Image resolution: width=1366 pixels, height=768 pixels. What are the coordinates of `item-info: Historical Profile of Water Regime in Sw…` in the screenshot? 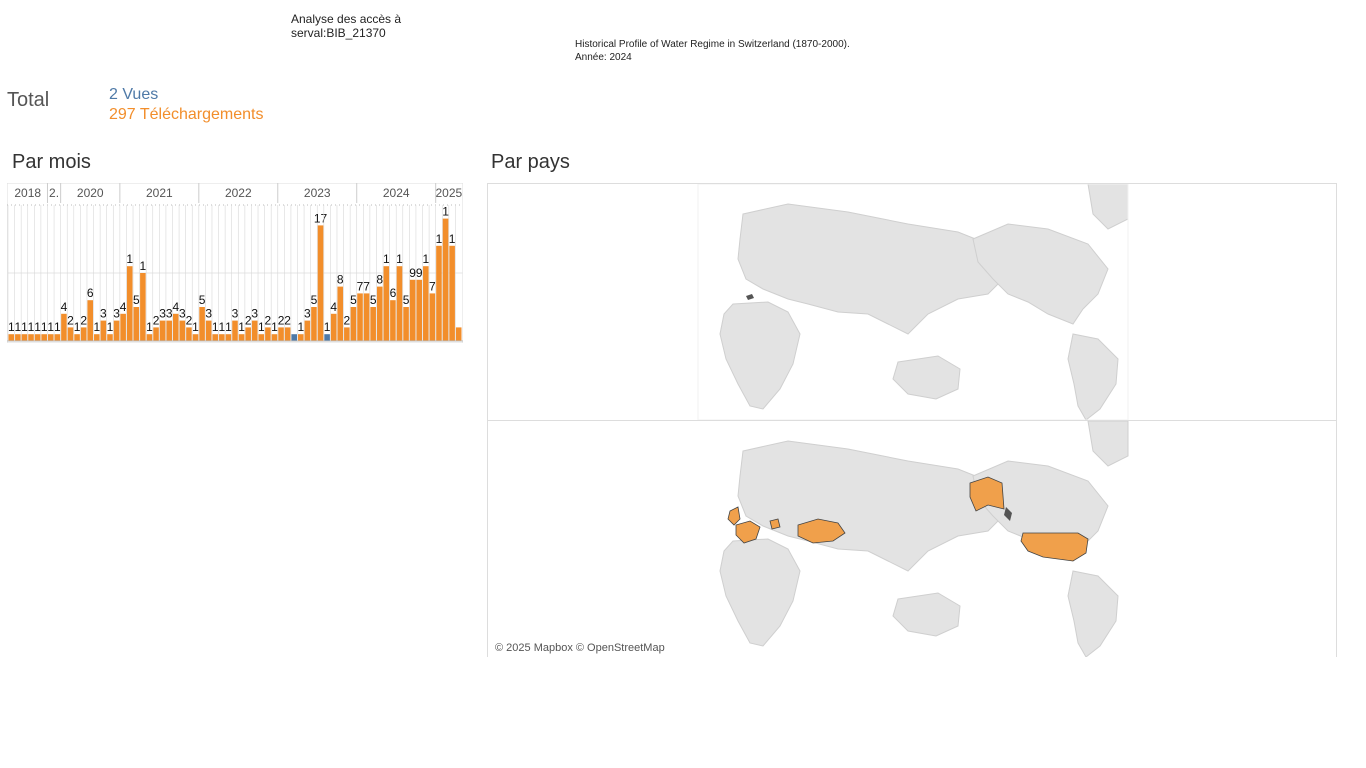 It's located at (712, 51).